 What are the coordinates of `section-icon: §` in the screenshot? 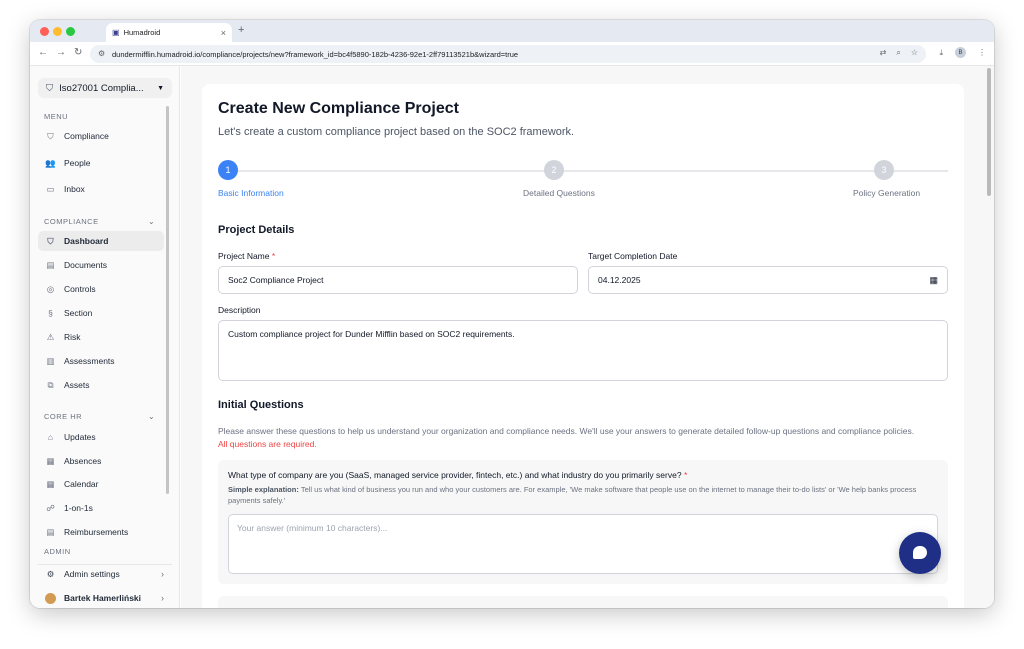 It's located at (50, 313).